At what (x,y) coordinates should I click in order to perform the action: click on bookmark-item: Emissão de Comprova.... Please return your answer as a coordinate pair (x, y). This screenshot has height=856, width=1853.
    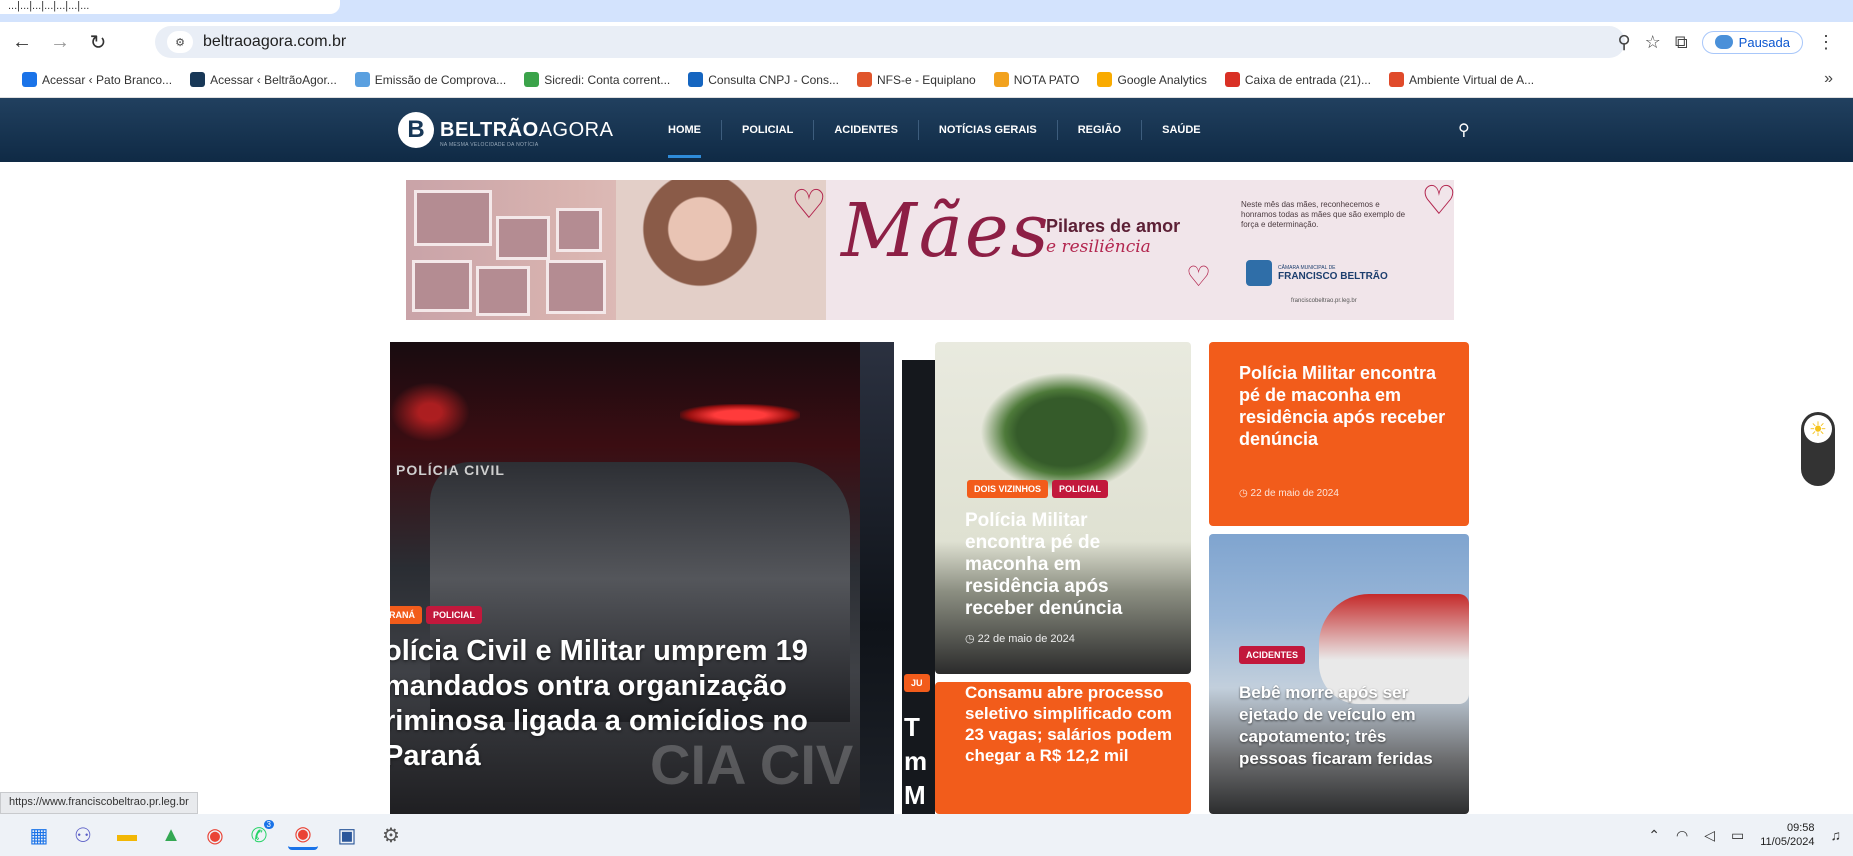
    Looking at the image, I should click on (430, 79).